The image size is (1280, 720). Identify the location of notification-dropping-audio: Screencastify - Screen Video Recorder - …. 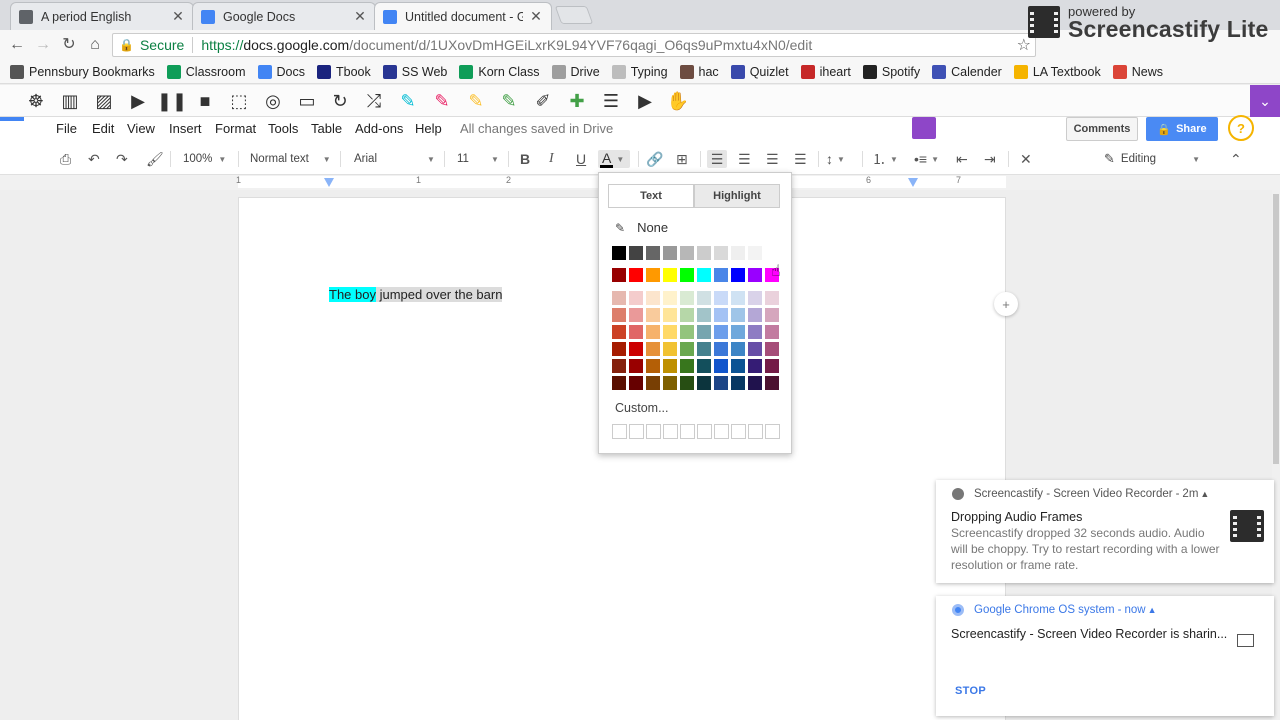
(1105, 531).